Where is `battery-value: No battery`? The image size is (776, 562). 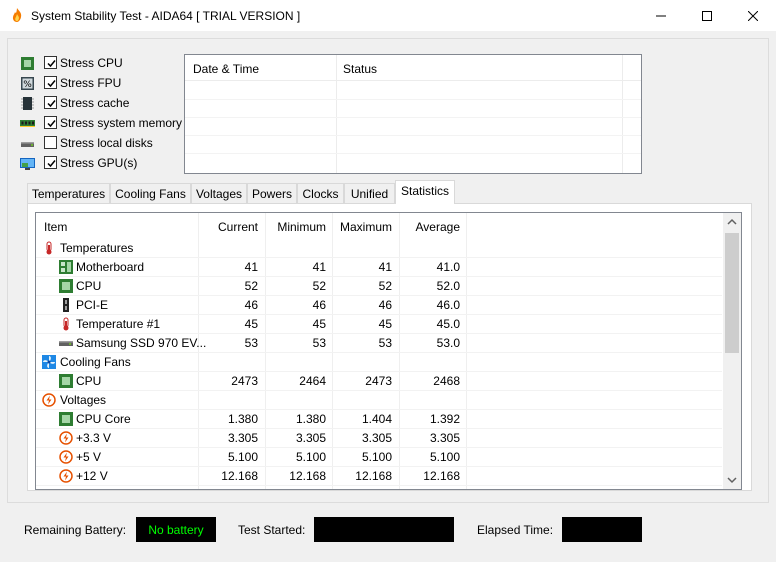
battery-value: No battery is located at coordinates (176, 530).